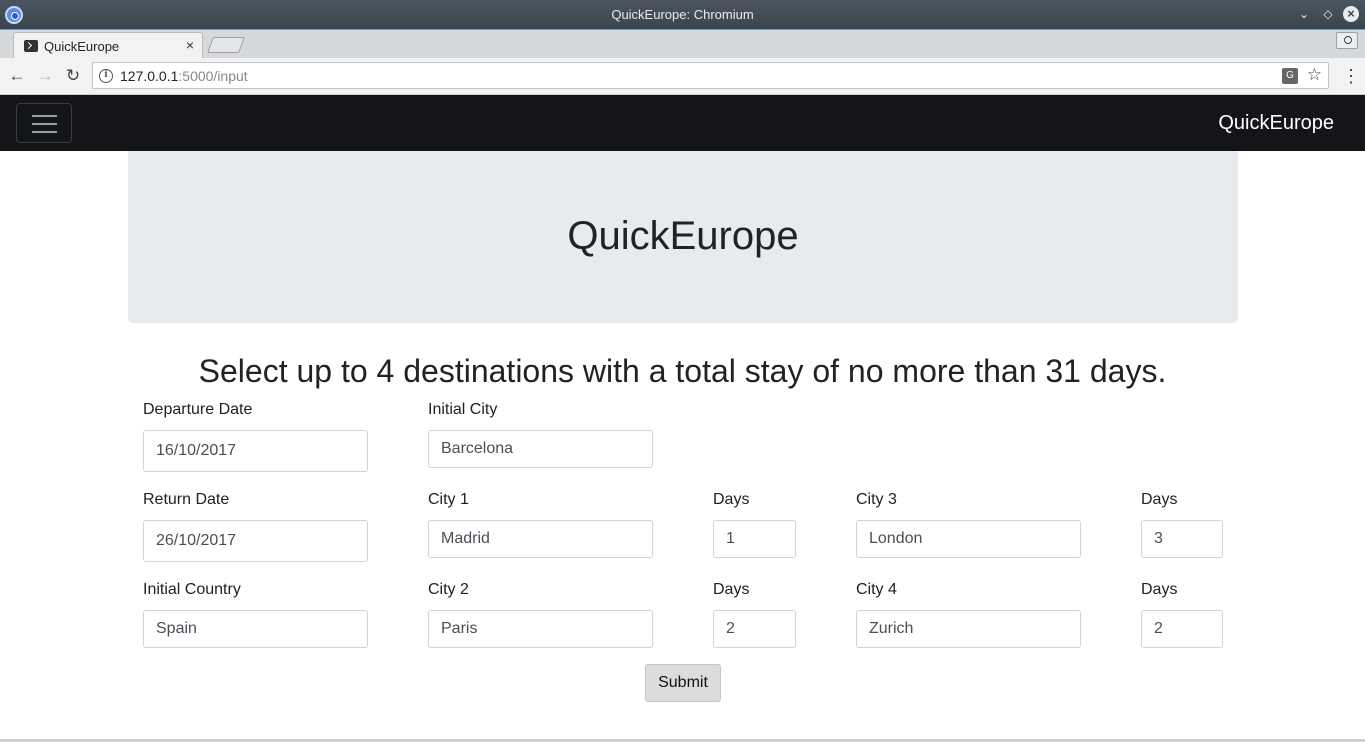  What do you see at coordinates (448, 589) in the screenshot?
I see `city-2-label: City 2` at bounding box center [448, 589].